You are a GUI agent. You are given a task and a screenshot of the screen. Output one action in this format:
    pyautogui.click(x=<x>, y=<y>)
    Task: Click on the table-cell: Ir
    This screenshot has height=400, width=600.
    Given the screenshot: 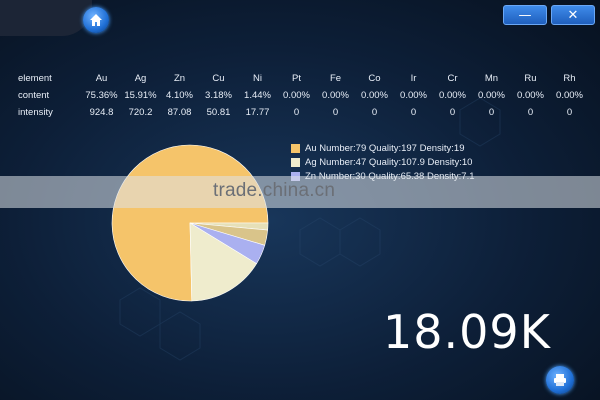 What is the action you would take?
    pyautogui.click(x=413, y=78)
    